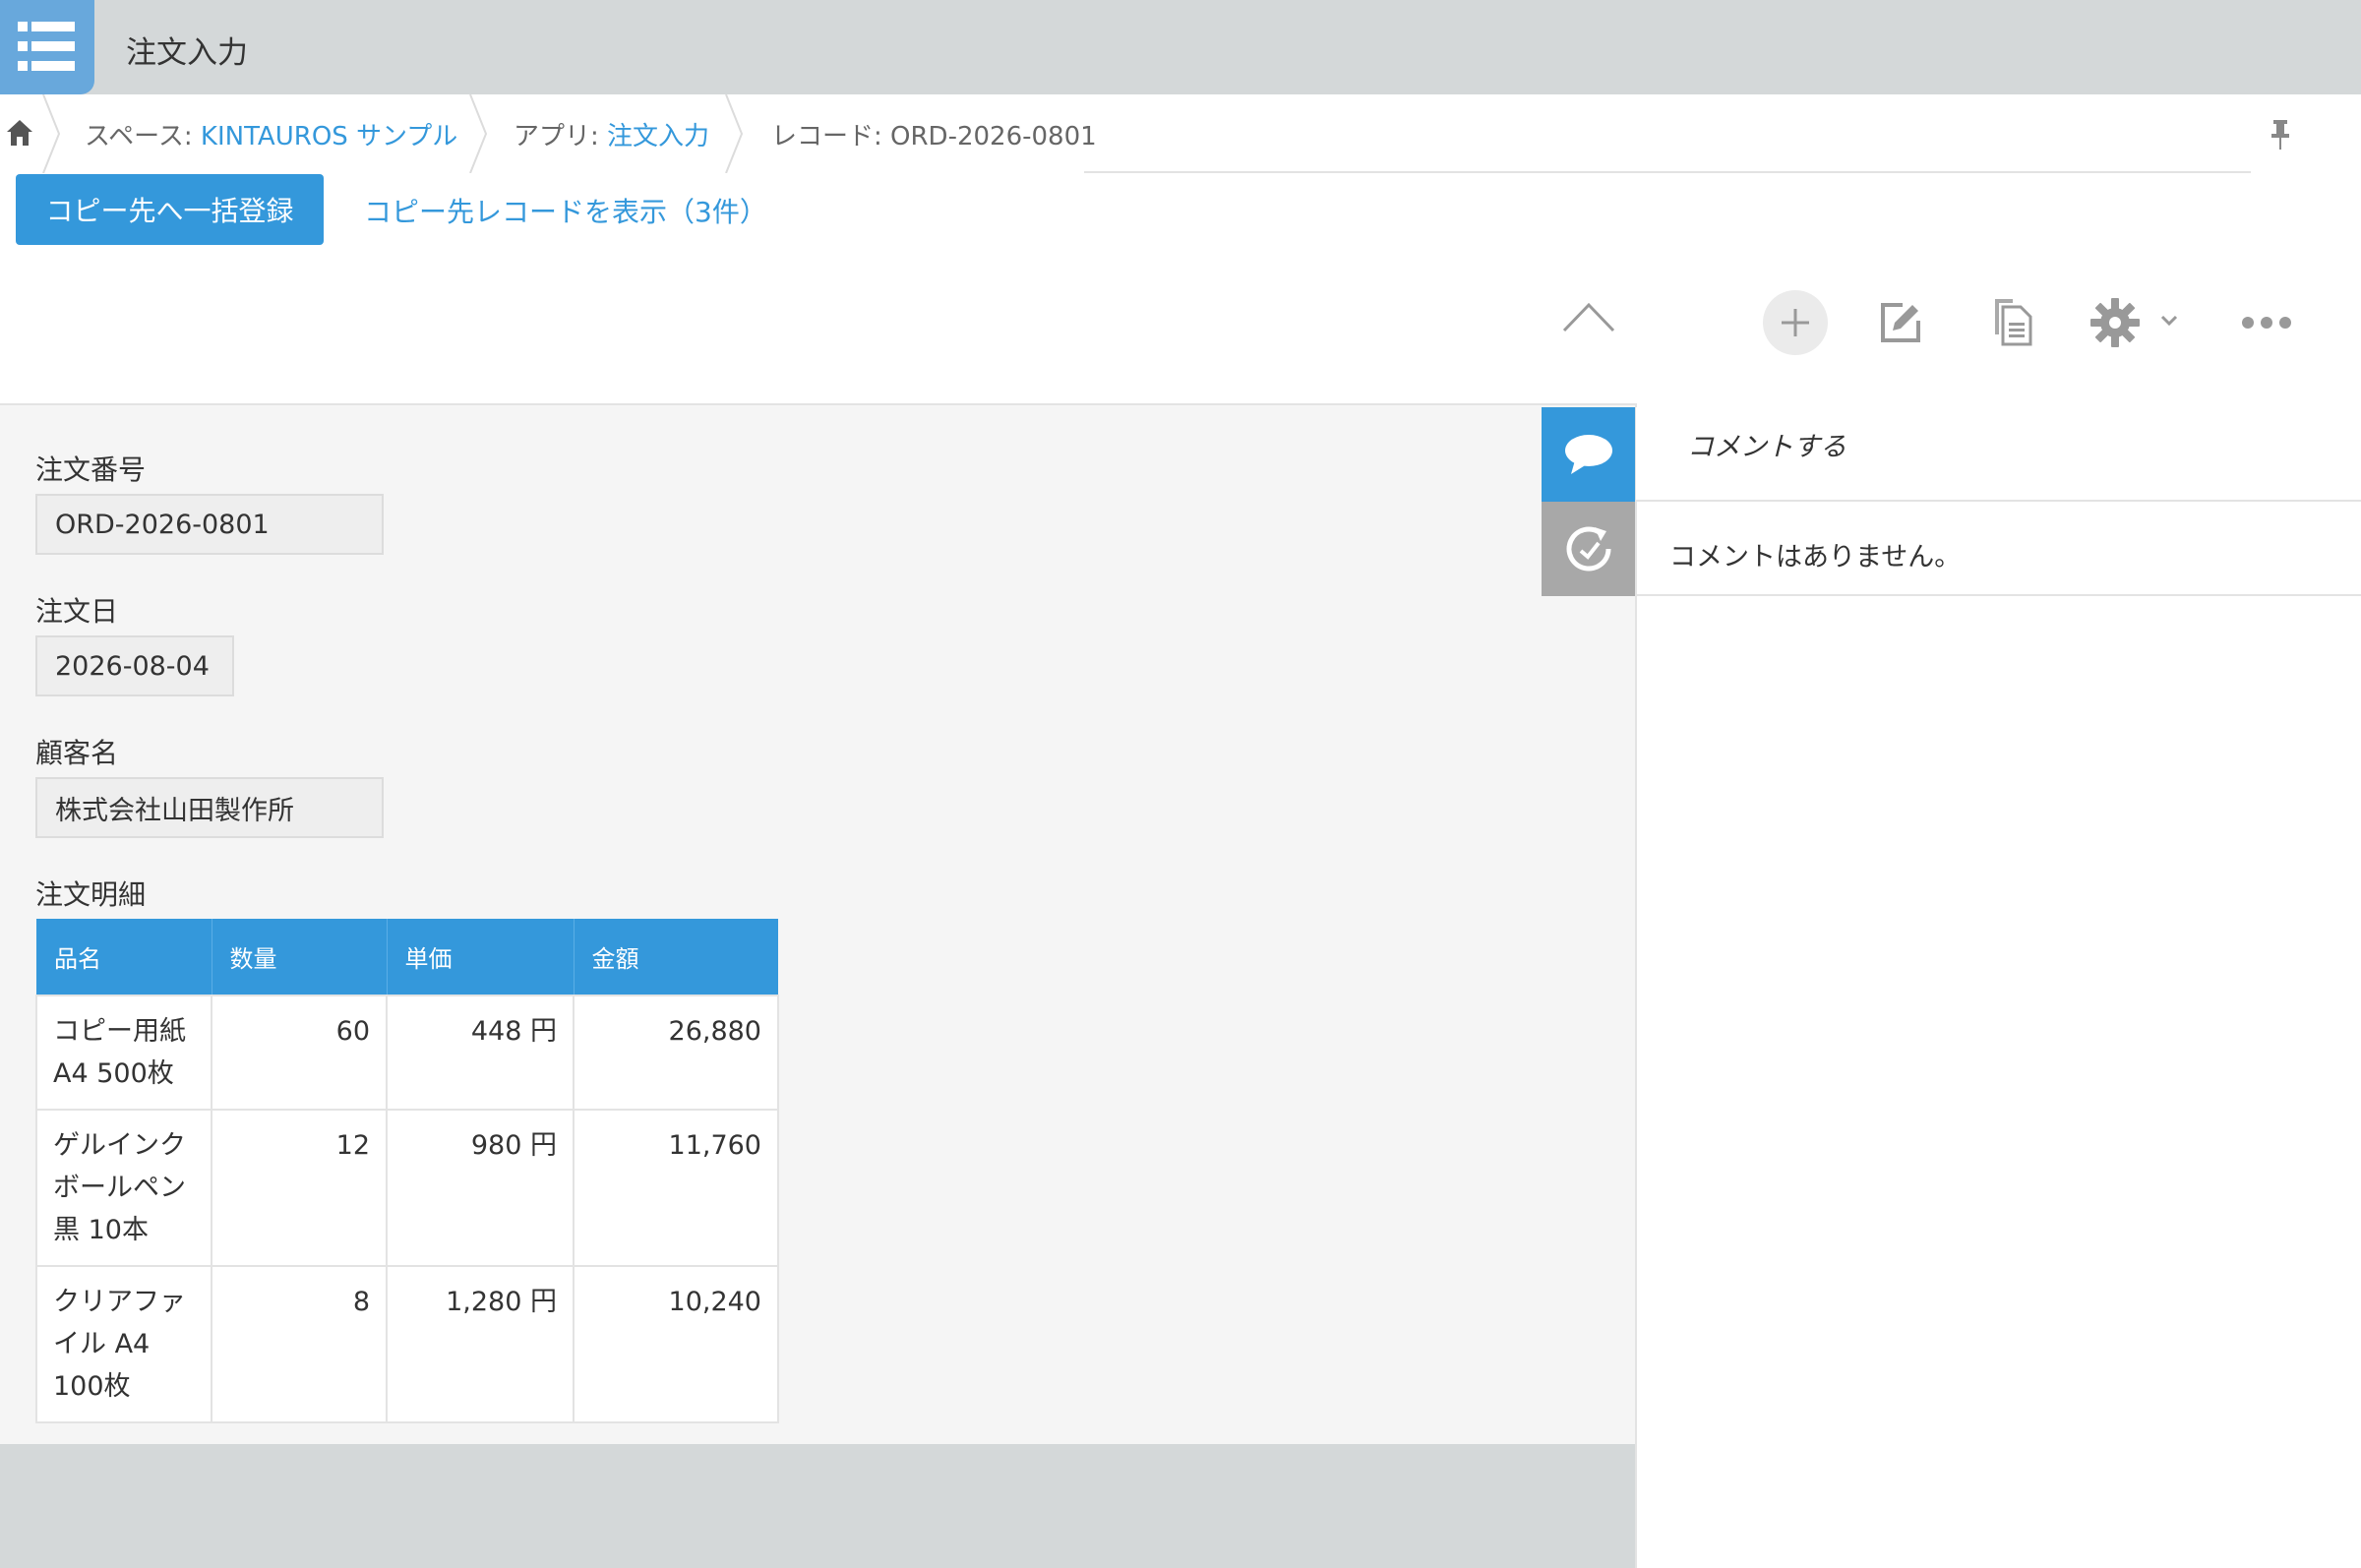 The image size is (2361, 1568). Describe the element at coordinates (300, 957) in the screenshot. I see `column-header-quantity: 数量` at that location.